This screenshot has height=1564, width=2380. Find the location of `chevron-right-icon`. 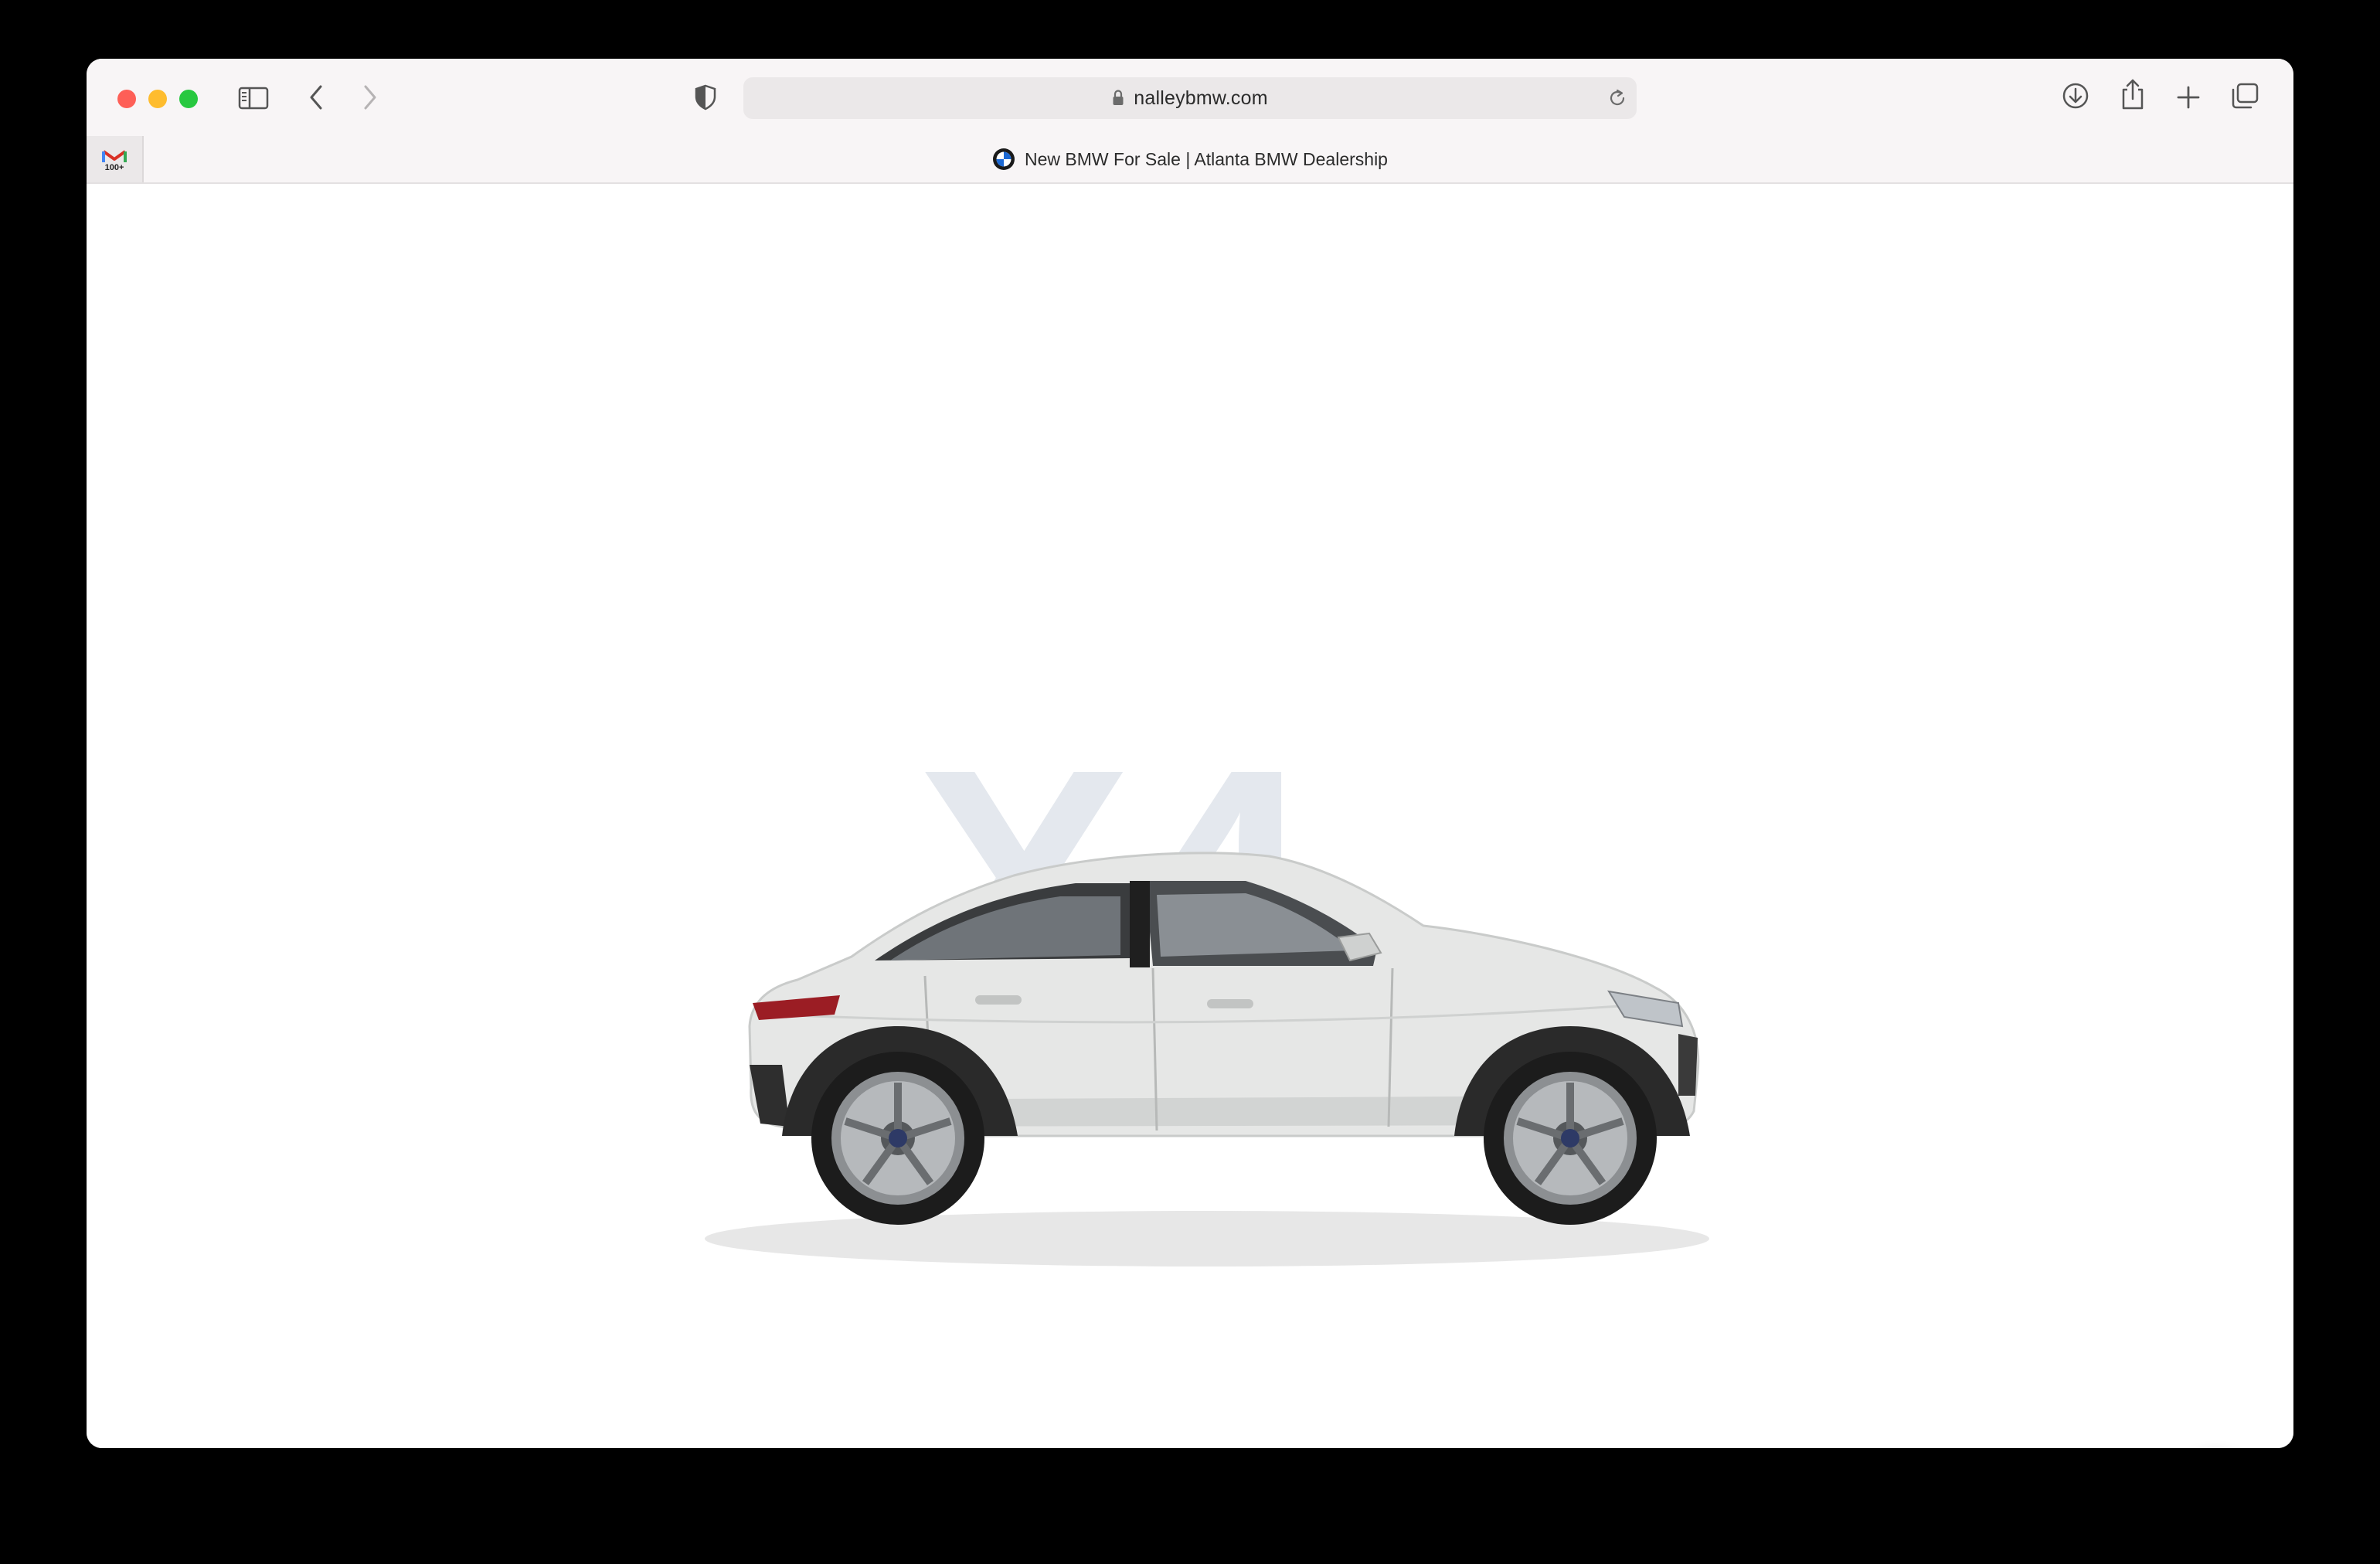

chevron-right-icon is located at coordinates (370, 97).